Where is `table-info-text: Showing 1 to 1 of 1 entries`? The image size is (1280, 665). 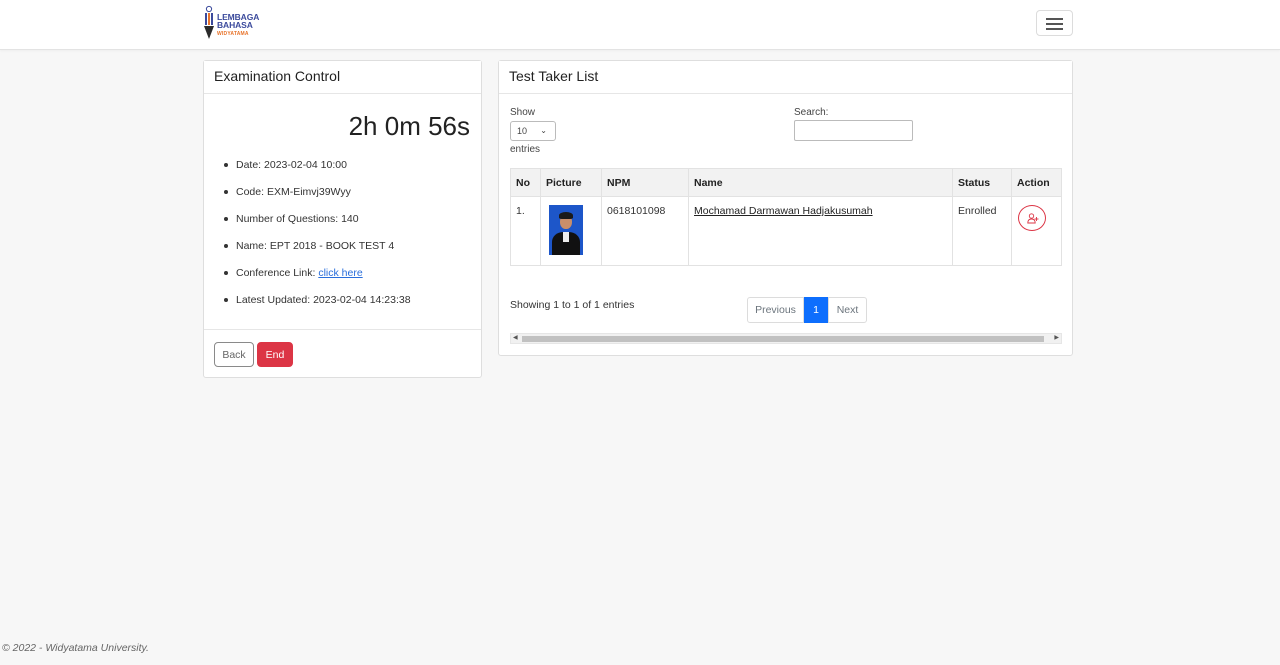 table-info-text: Showing 1 to 1 of 1 entries is located at coordinates (572, 305).